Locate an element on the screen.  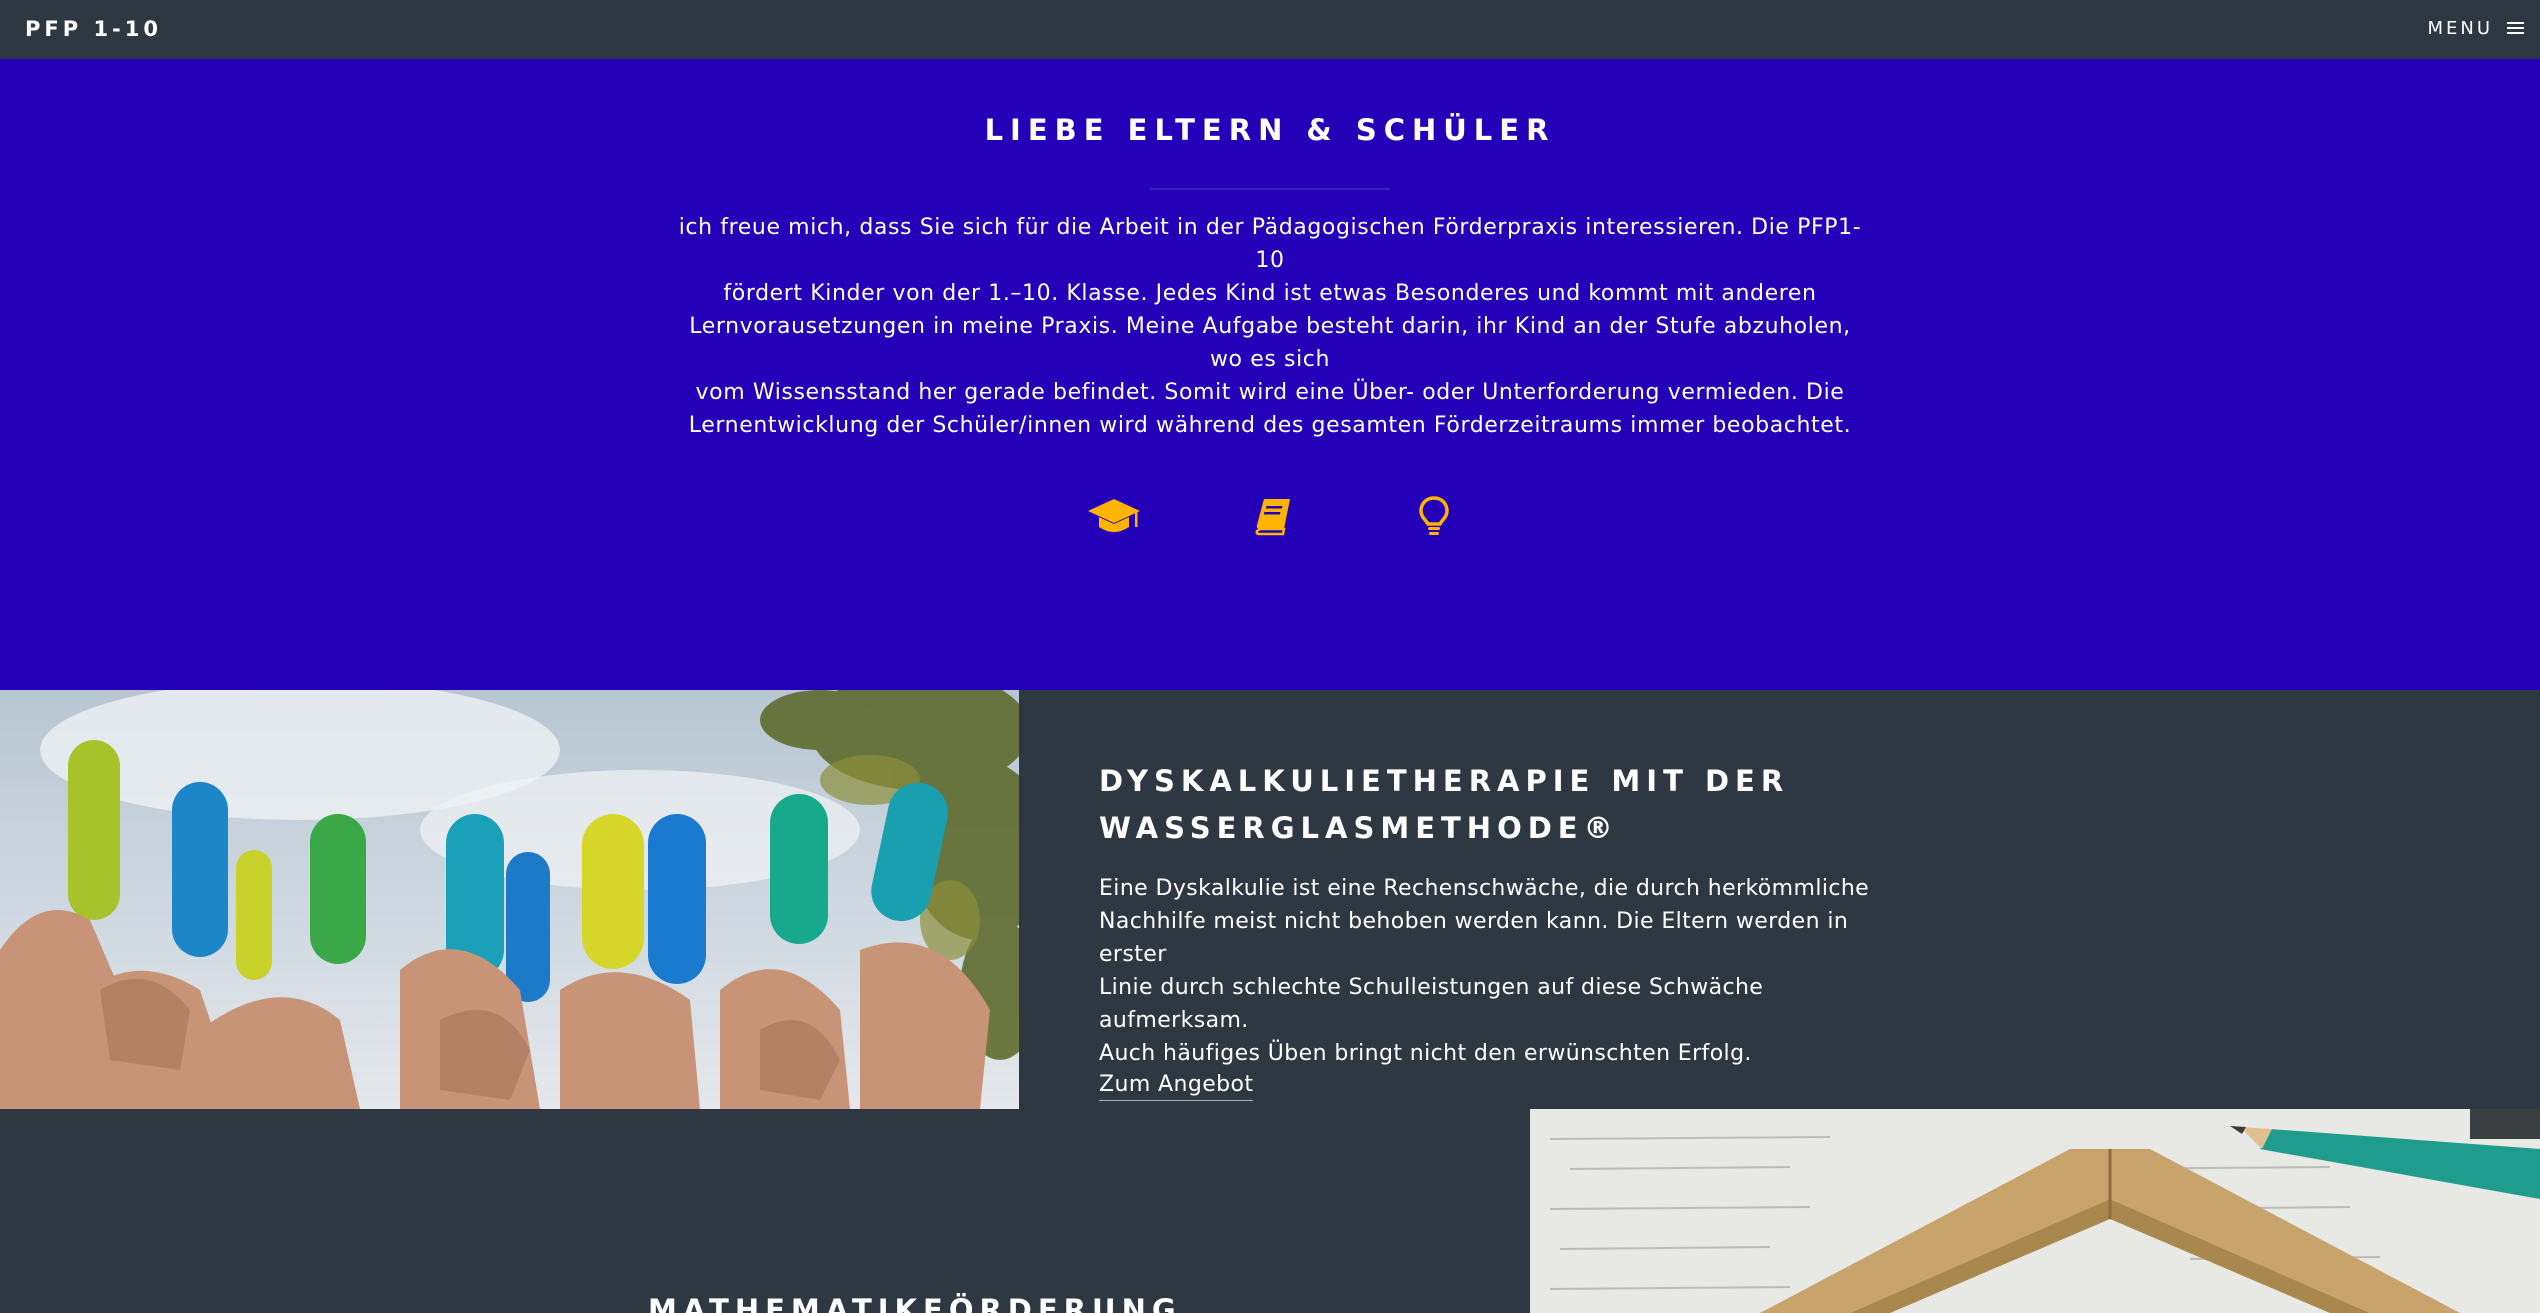
graduation-cap-icon is located at coordinates (1114, 517).